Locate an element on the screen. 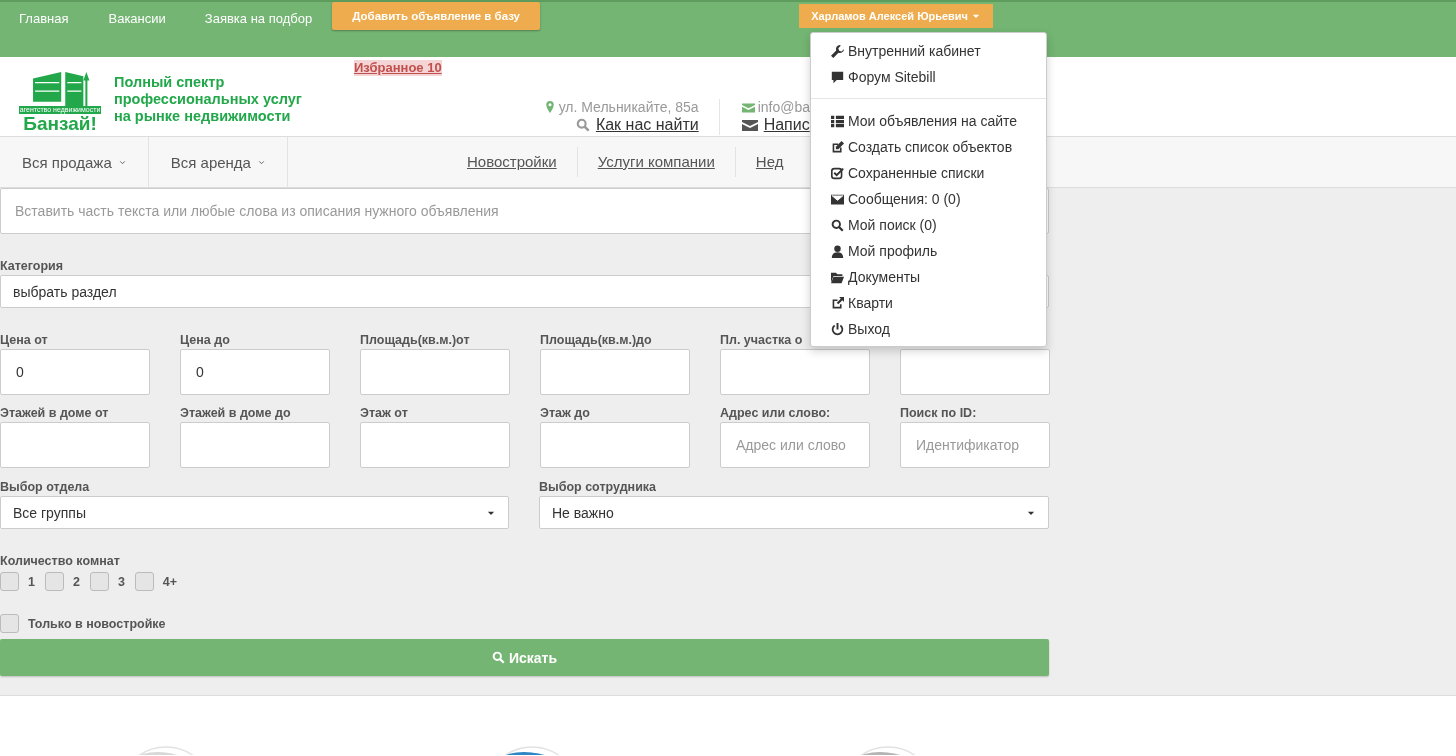 This screenshot has width=1456, height=756. menu-item: Мои объявления на сайте is located at coordinates (928, 121).